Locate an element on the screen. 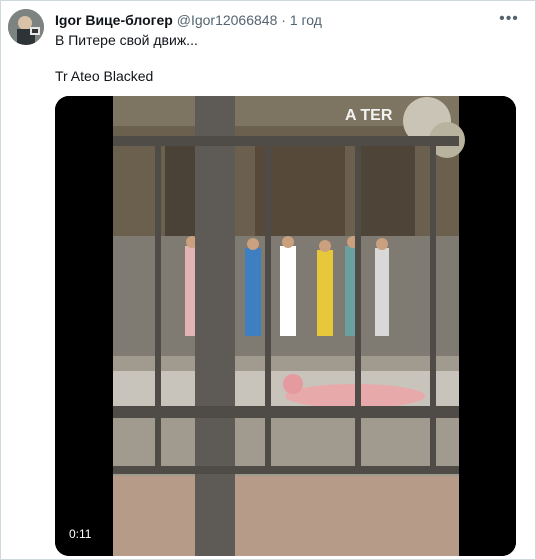  more-options-button: ••• is located at coordinates (509, 19).